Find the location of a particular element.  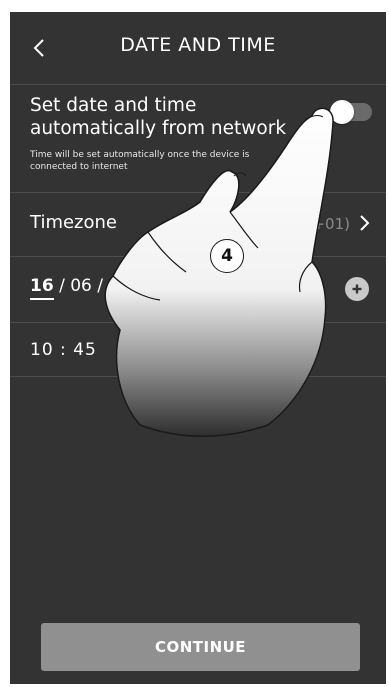

header: DATE AND TIME is located at coordinates (198, 48).